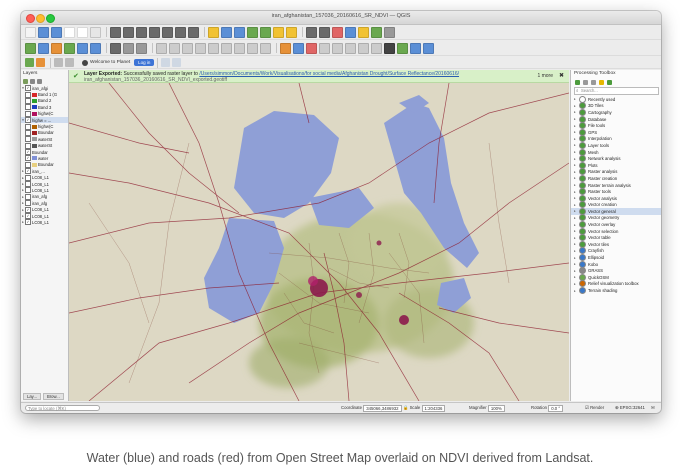 The height and width of the screenshot is (471, 680). I want to click on toolbox-group: ▸ Vector selection, so click(616, 231).